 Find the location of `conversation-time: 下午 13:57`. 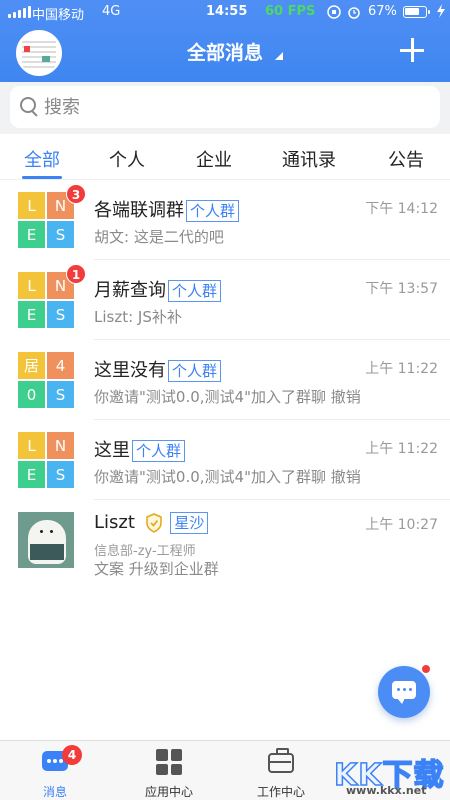

conversation-time: 下午 13:57 is located at coordinates (401, 289).